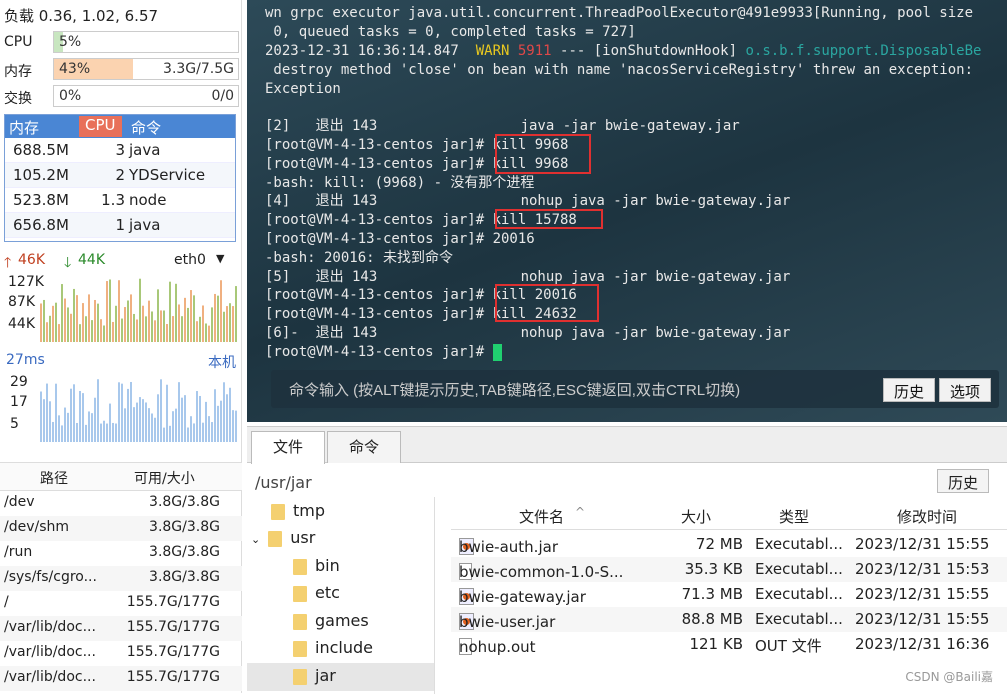 The image size is (1007, 694). Describe the element at coordinates (41, 200) in the screenshot. I see `proc-mem: 523.8M` at that location.